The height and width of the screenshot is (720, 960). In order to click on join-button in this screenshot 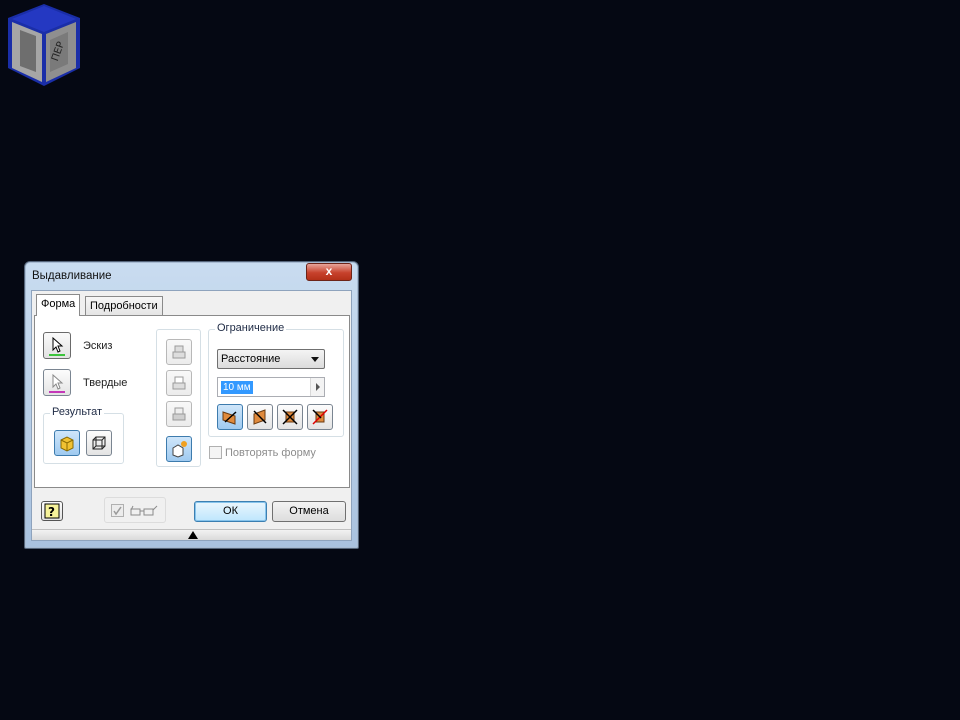, I will do `click(67, 443)`.